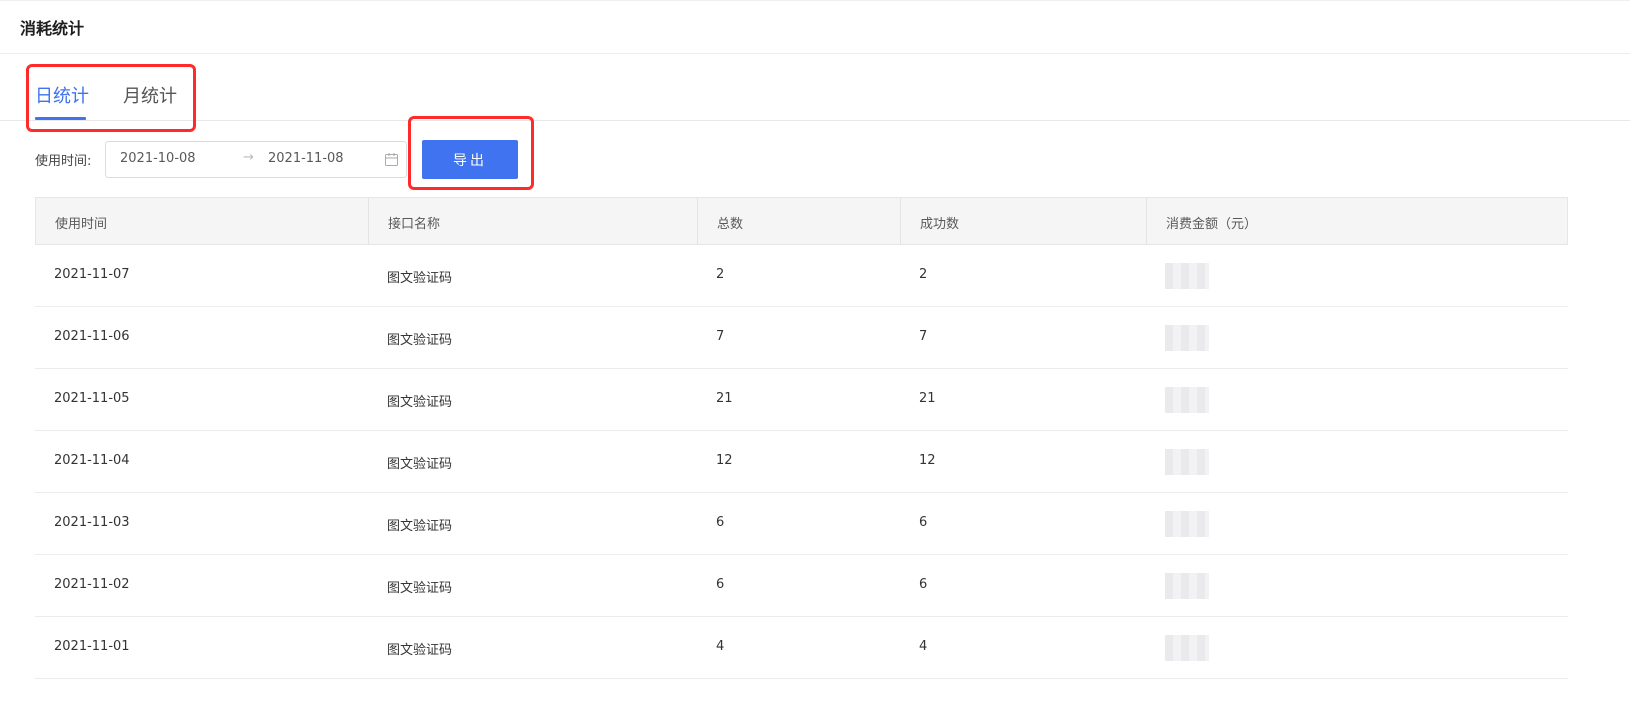 This screenshot has width=1630, height=706. I want to click on table-header: 使用时间 接口名称 总数 成功数 消费金额（元）, so click(801, 221).